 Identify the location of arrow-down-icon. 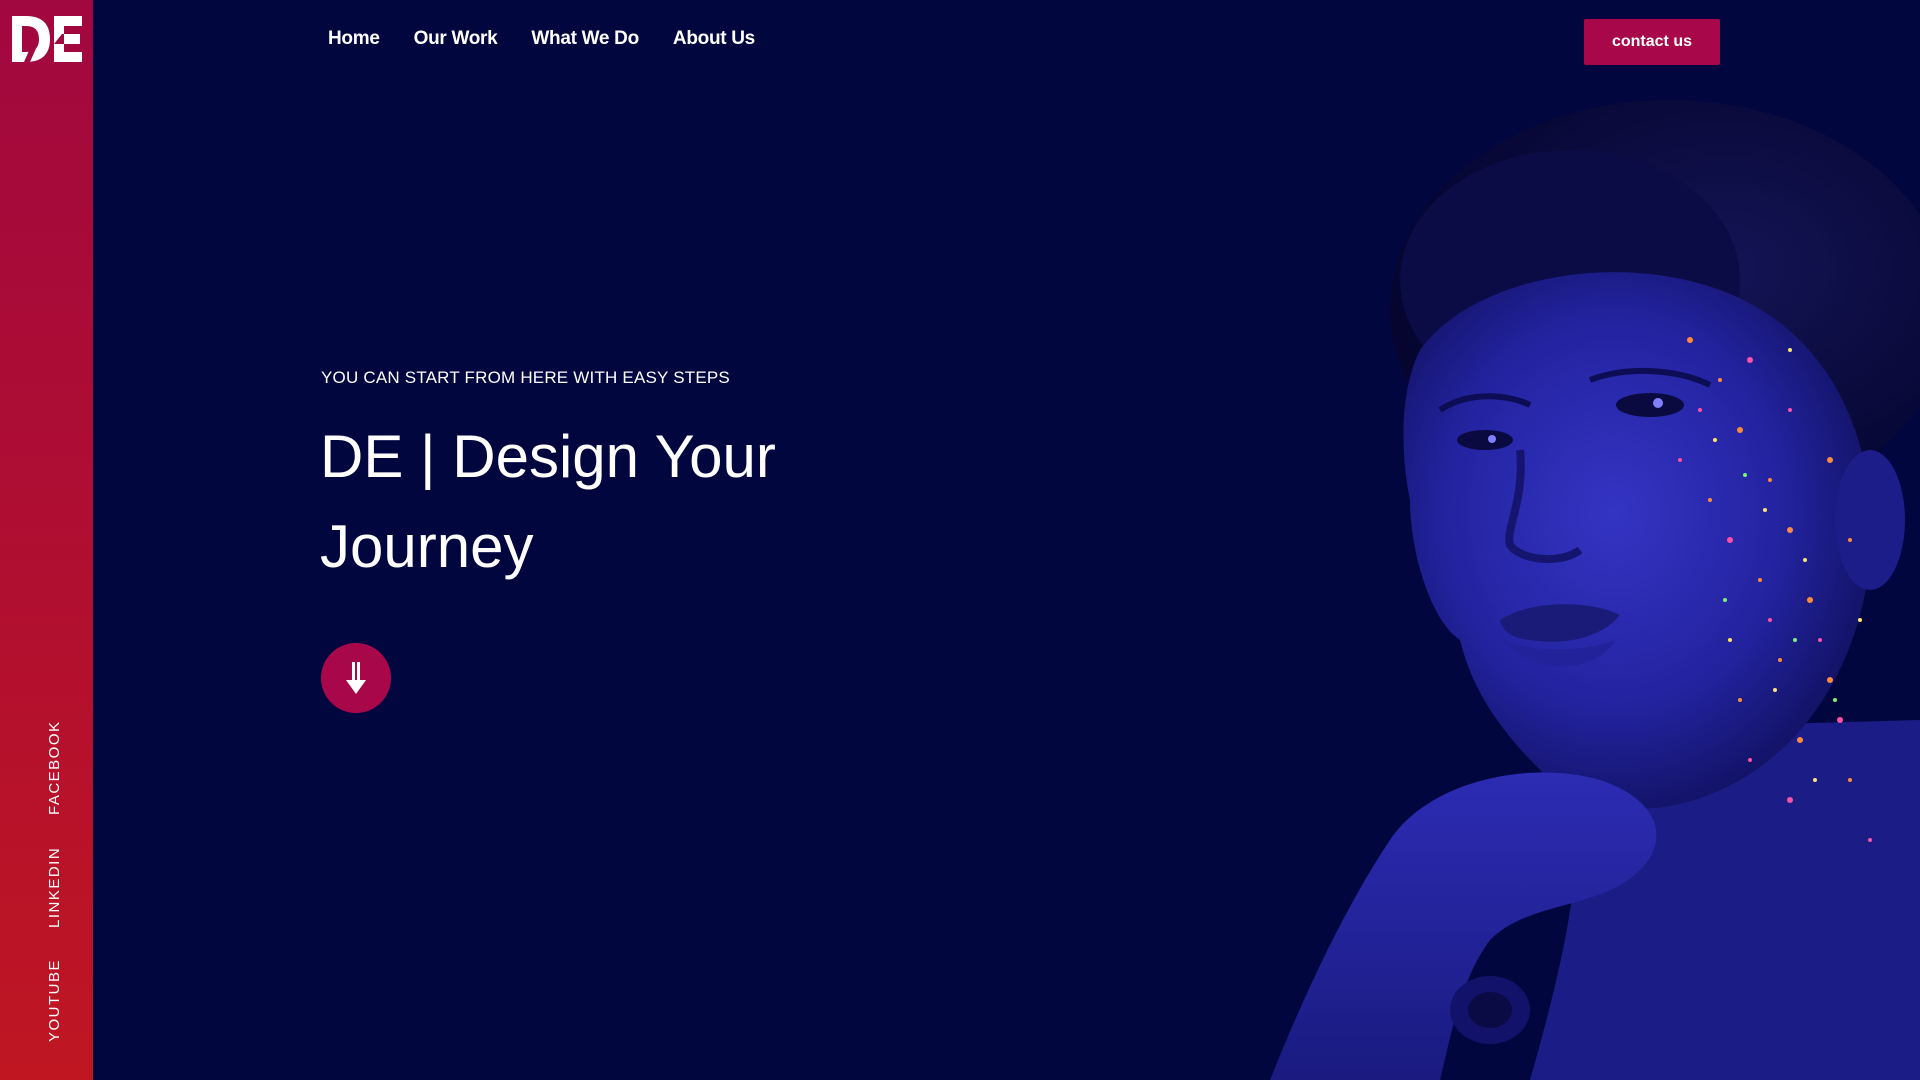
(356, 678).